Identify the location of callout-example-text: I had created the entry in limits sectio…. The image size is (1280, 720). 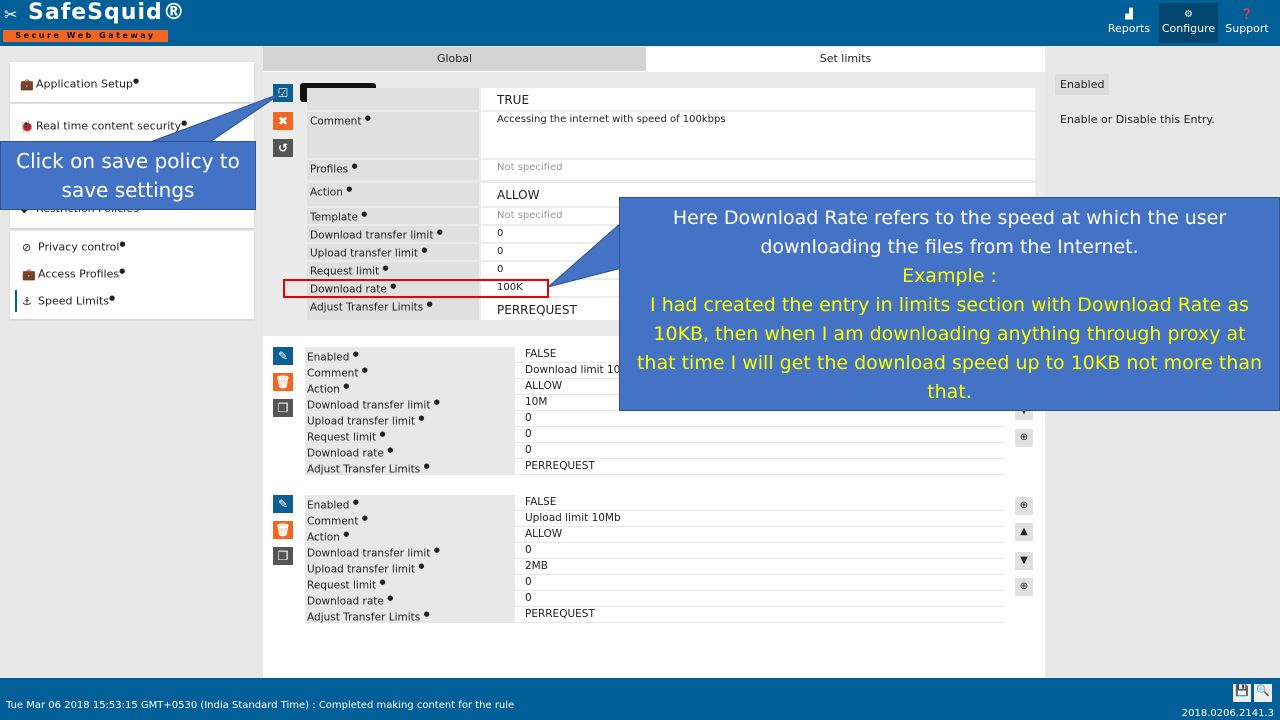
(949, 348).